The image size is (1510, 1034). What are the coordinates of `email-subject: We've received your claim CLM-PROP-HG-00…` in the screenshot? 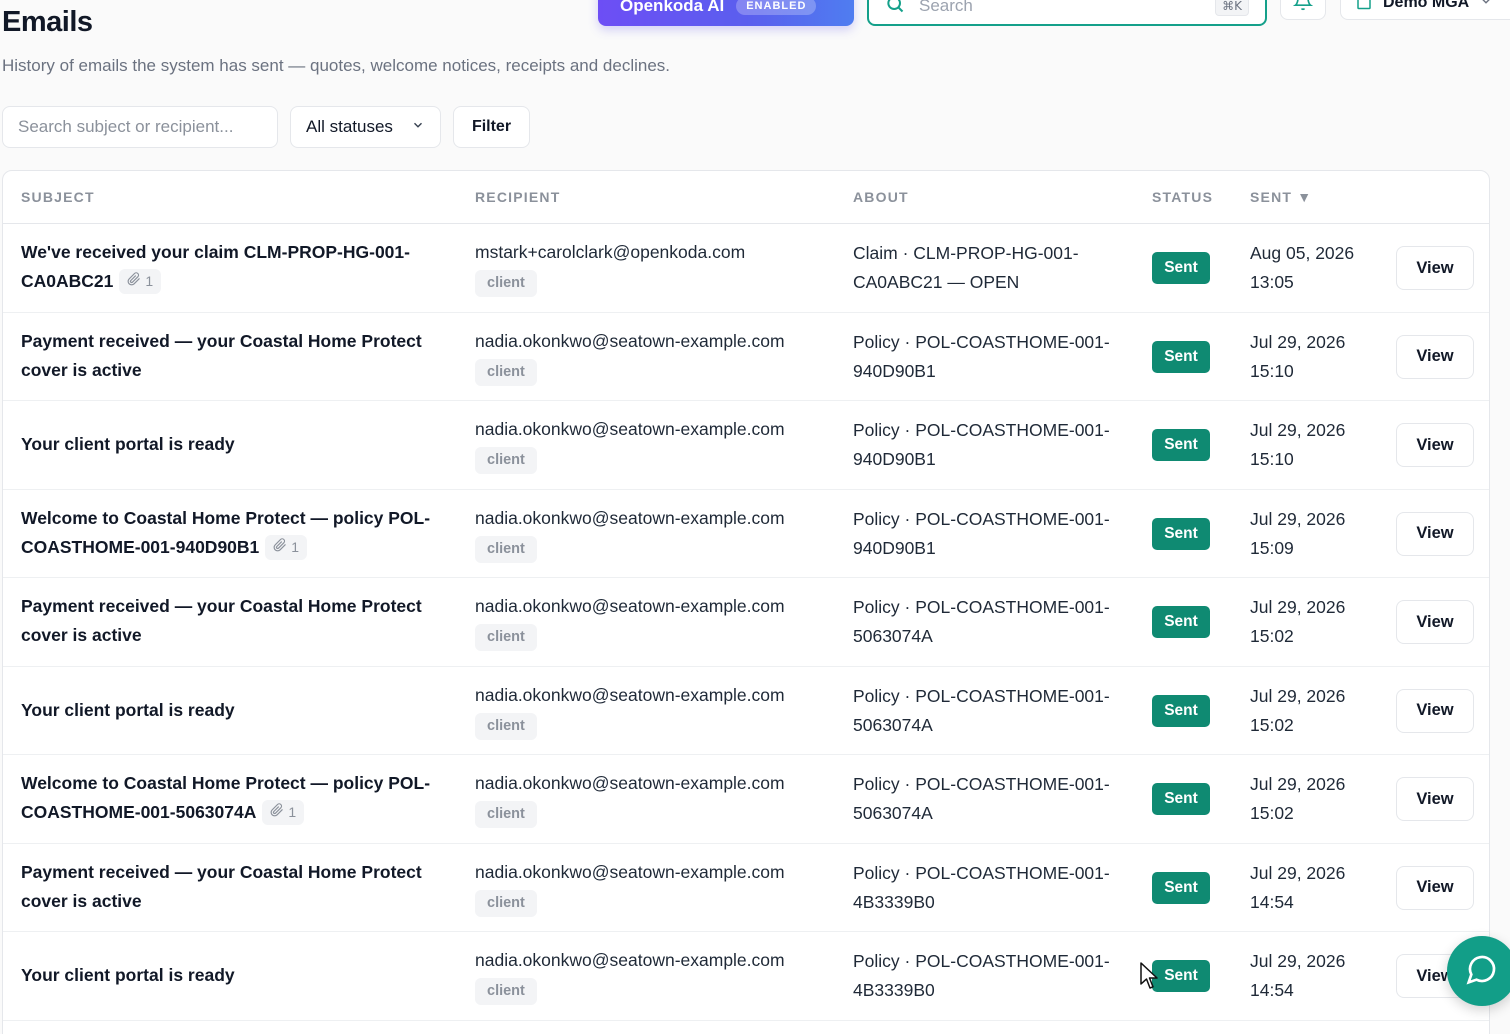 It's located at (236, 267).